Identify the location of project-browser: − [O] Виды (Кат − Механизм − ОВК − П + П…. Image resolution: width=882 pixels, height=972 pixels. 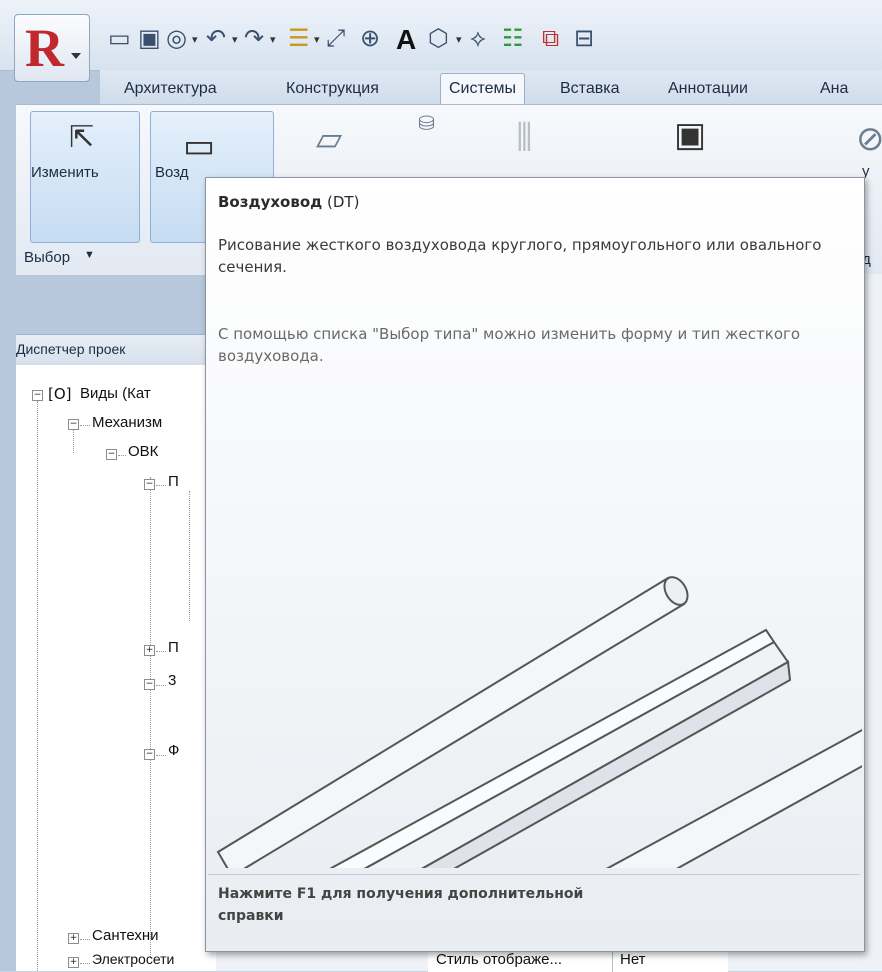
(116, 668).